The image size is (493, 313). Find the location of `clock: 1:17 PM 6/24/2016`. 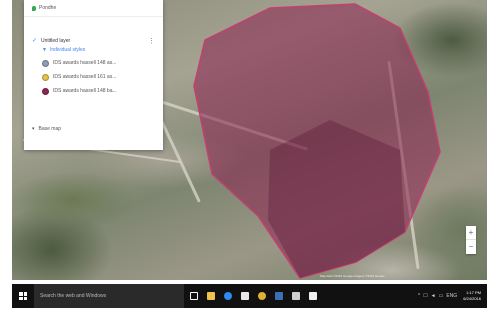

clock: 1:17 PM 6/24/2016 is located at coordinates (472, 296).